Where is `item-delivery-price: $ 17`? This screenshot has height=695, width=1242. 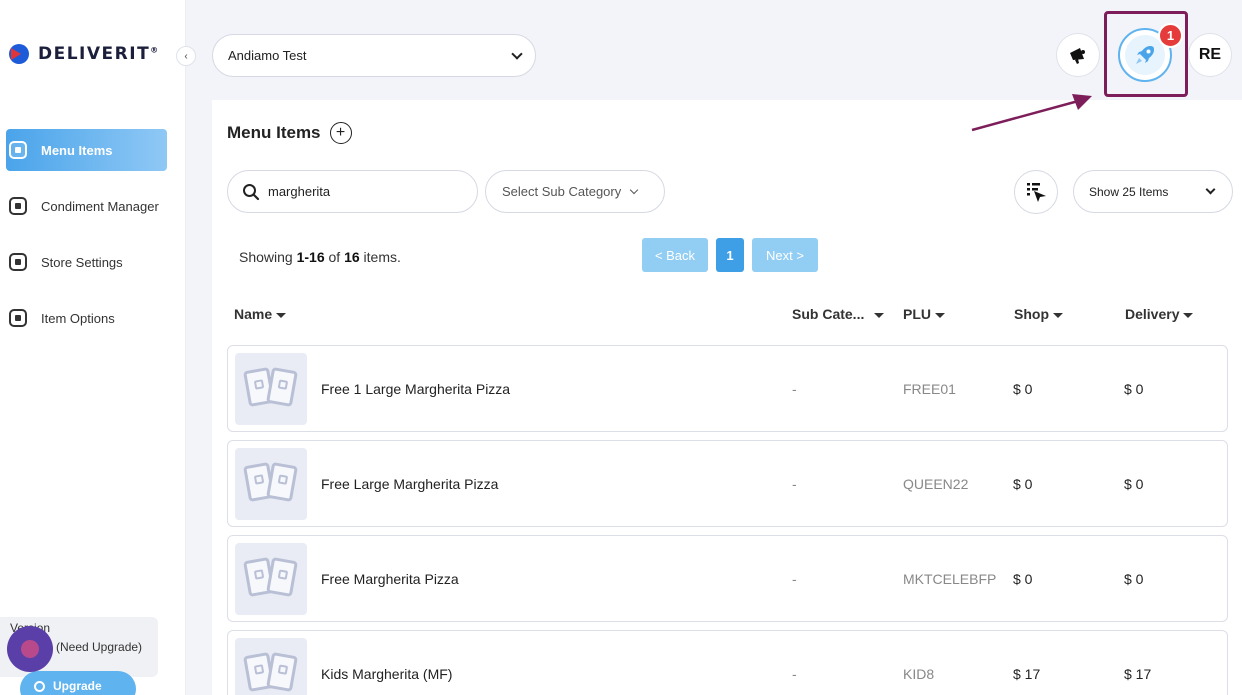 item-delivery-price: $ 17 is located at coordinates (1138, 674).